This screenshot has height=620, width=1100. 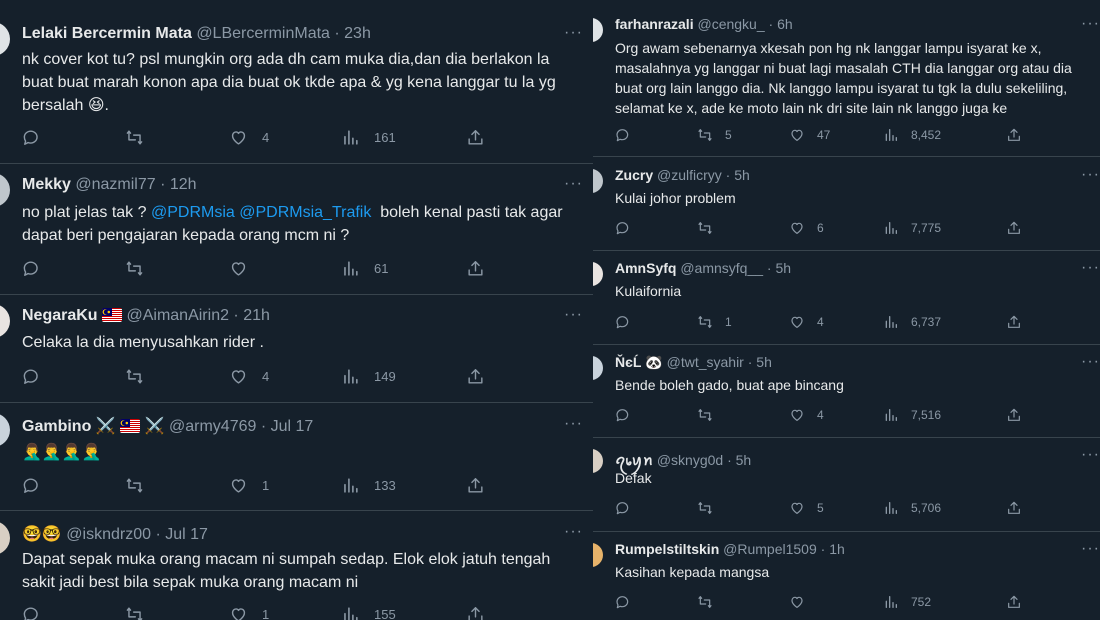 I want to click on timestamp: 1h, so click(x=837, y=549).